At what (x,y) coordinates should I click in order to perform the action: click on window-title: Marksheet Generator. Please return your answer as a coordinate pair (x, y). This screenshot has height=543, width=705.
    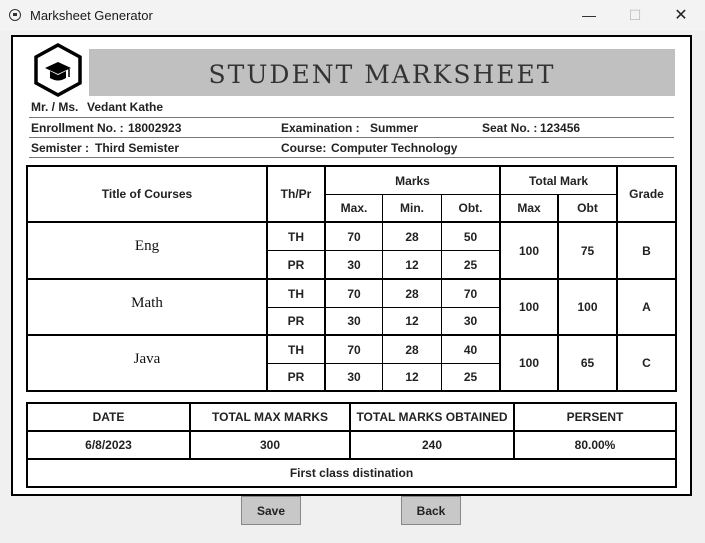
    Looking at the image, I should click on (91, 15).